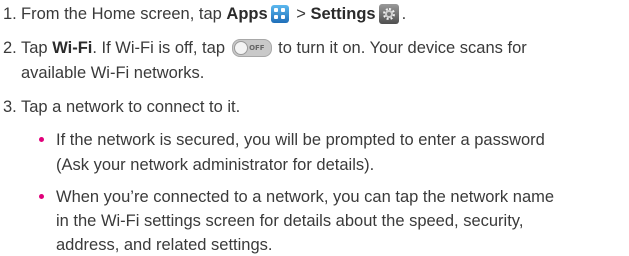  I want to click on step-3-text: Tap a network to connect to it., so click(131, 107).